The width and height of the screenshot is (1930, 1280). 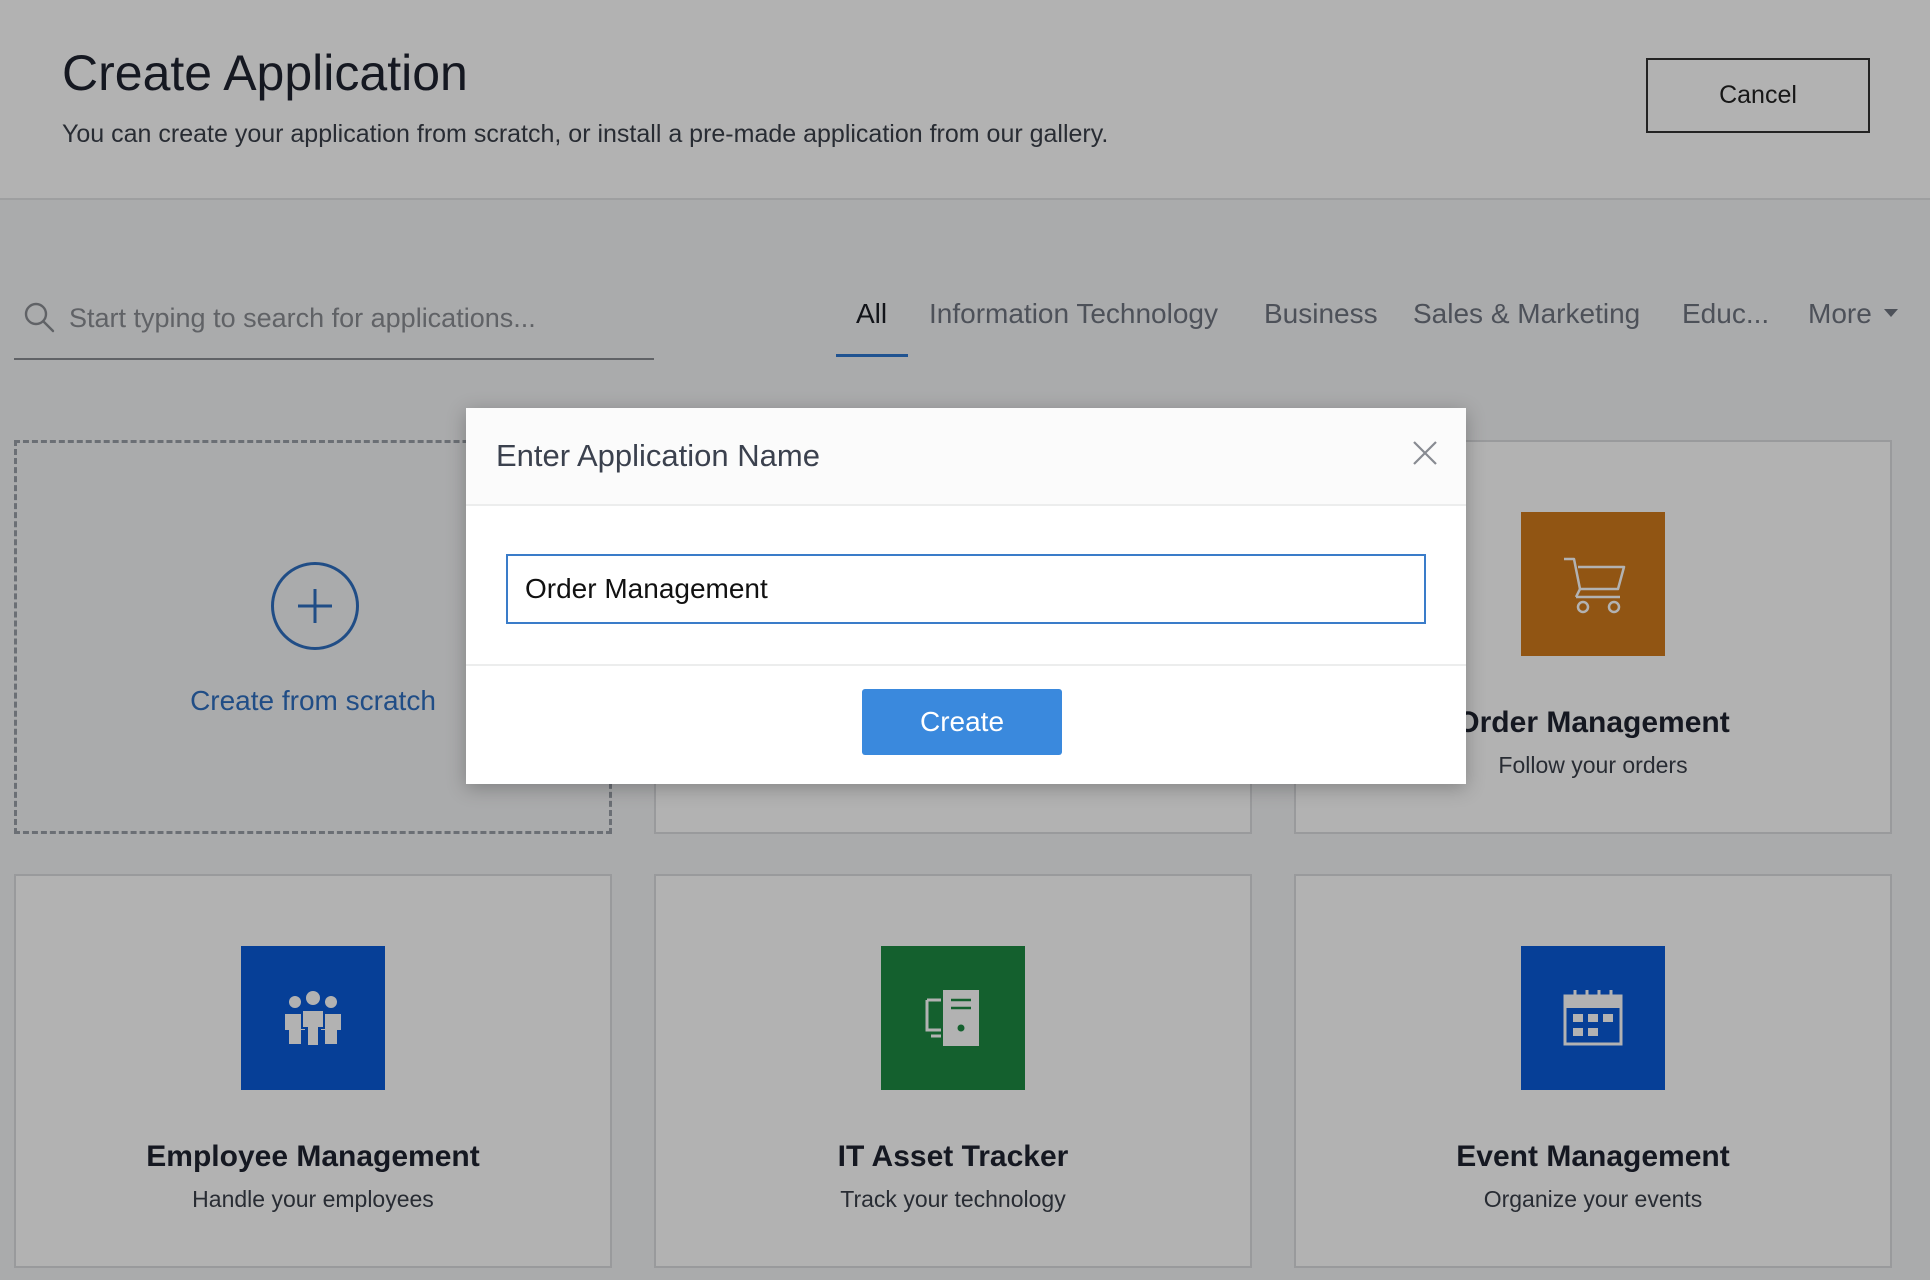 I want to click on dialog-title: Enter Application Name, so click(x=658, y=455).